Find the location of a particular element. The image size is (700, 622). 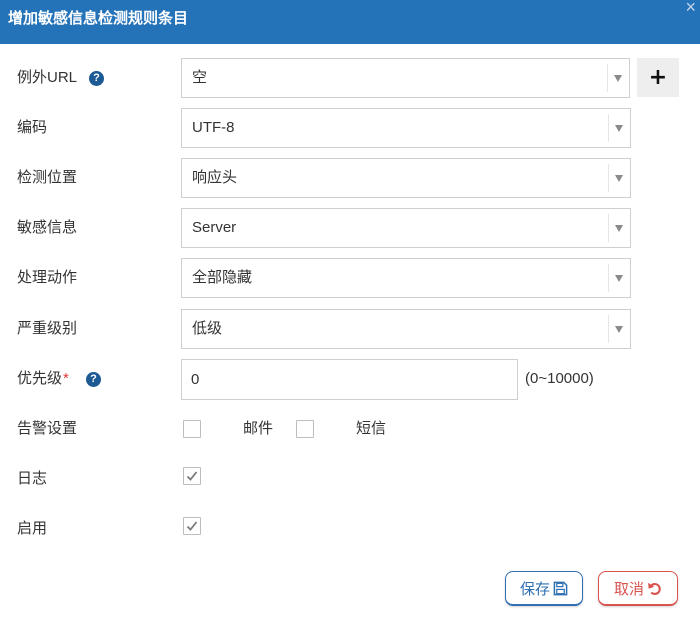

detect-position-label: 检测位置 is located at coordinates (47, 177).